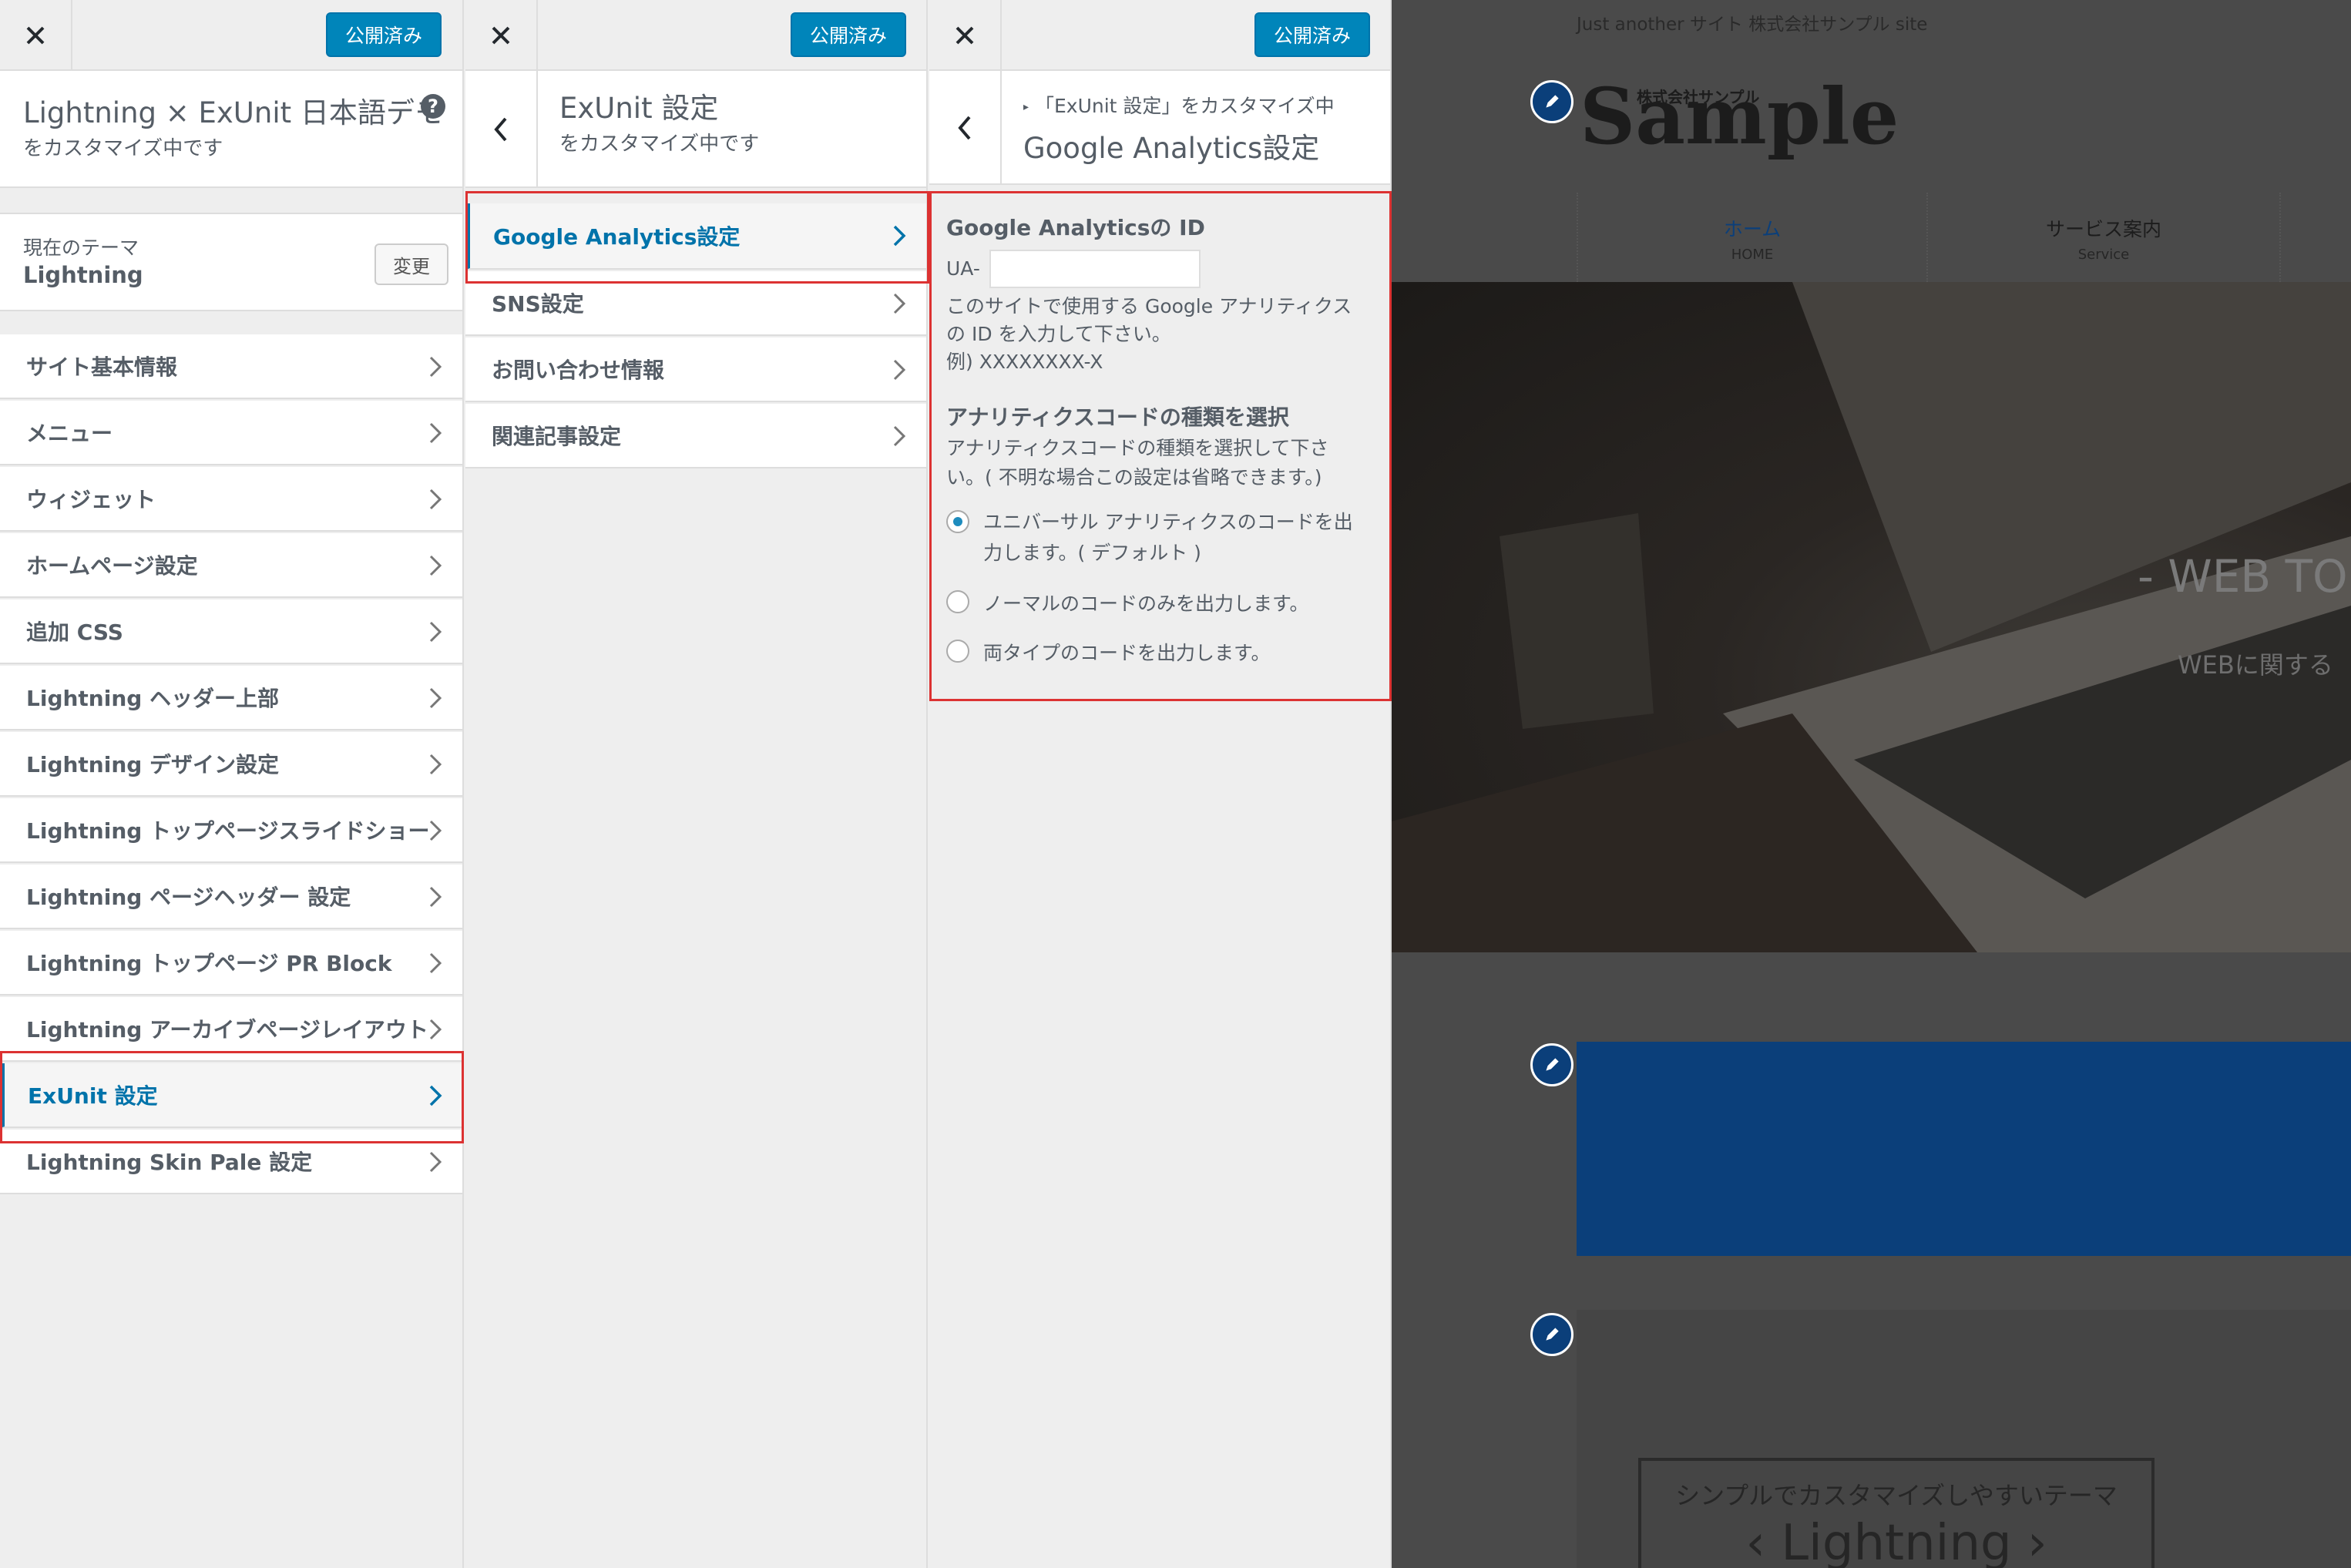 Image resolution: width=2351 pixels, height=1568 pixels. Describe the element at coordinates (1964, 1149) in the screenshot. I see `blue-pr-block` at that location.